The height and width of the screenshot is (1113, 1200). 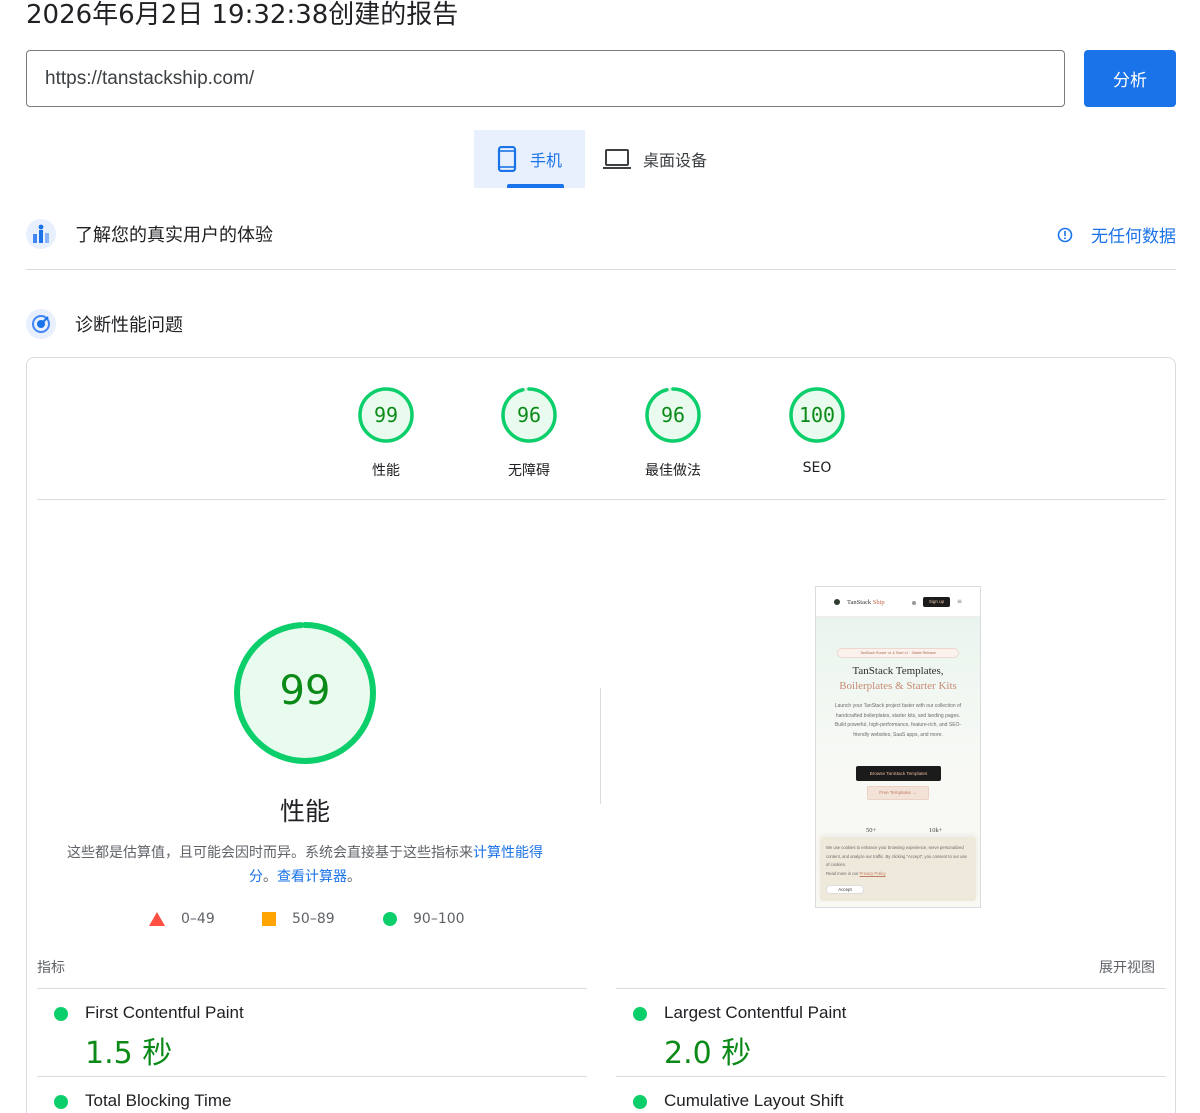 I want to click on info-icon, so click(x=1065, y=235).